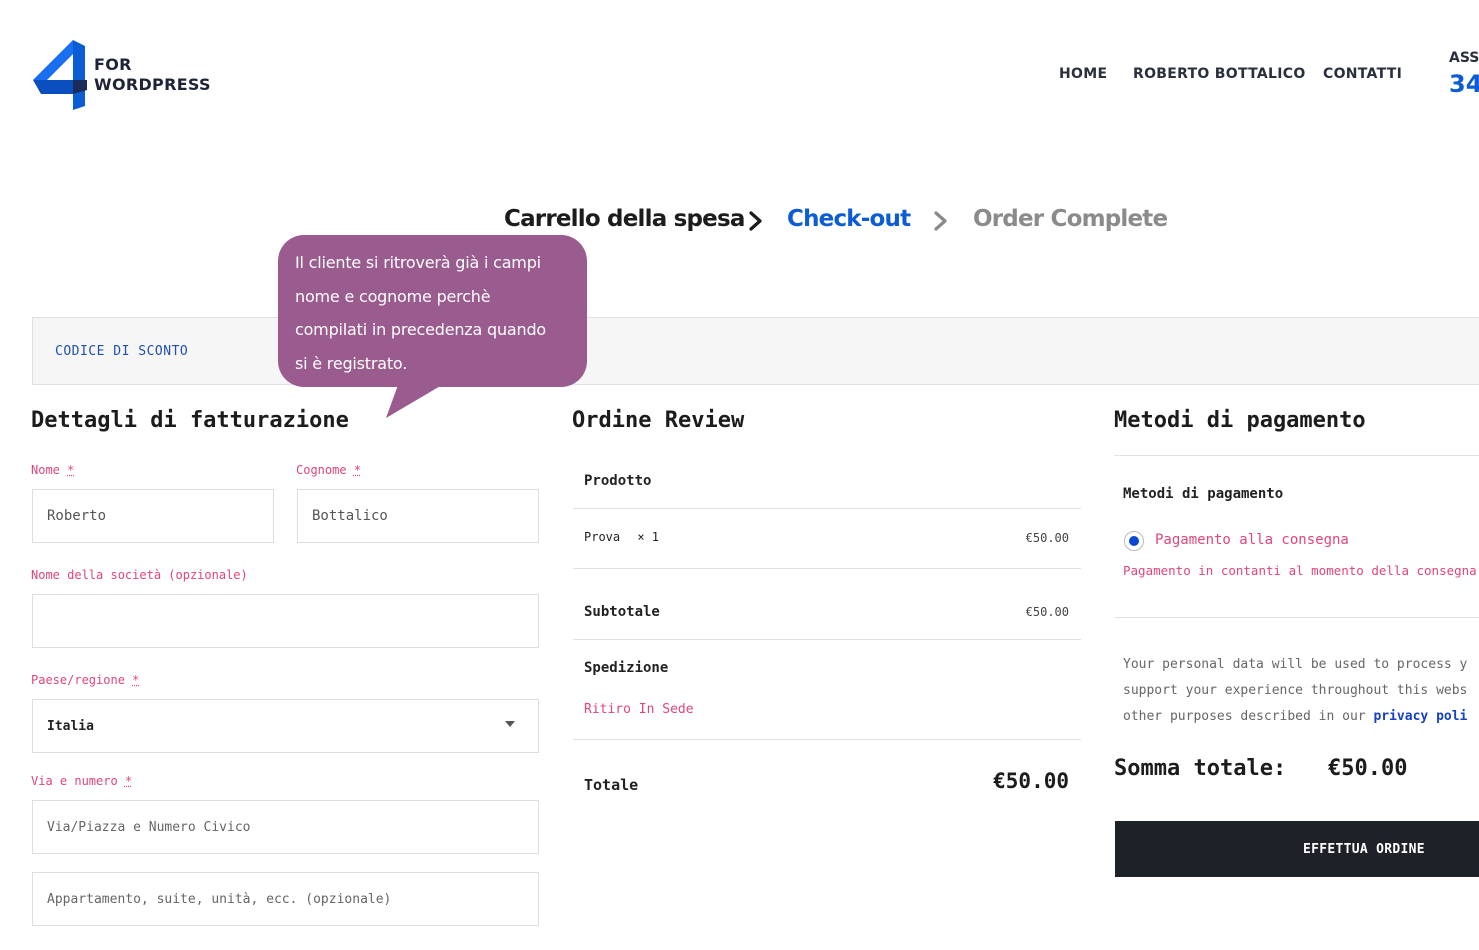 The width and height of the screenshot is (1479, 950). I want to click on last-name-input: Bottalico, so click(418, 516).